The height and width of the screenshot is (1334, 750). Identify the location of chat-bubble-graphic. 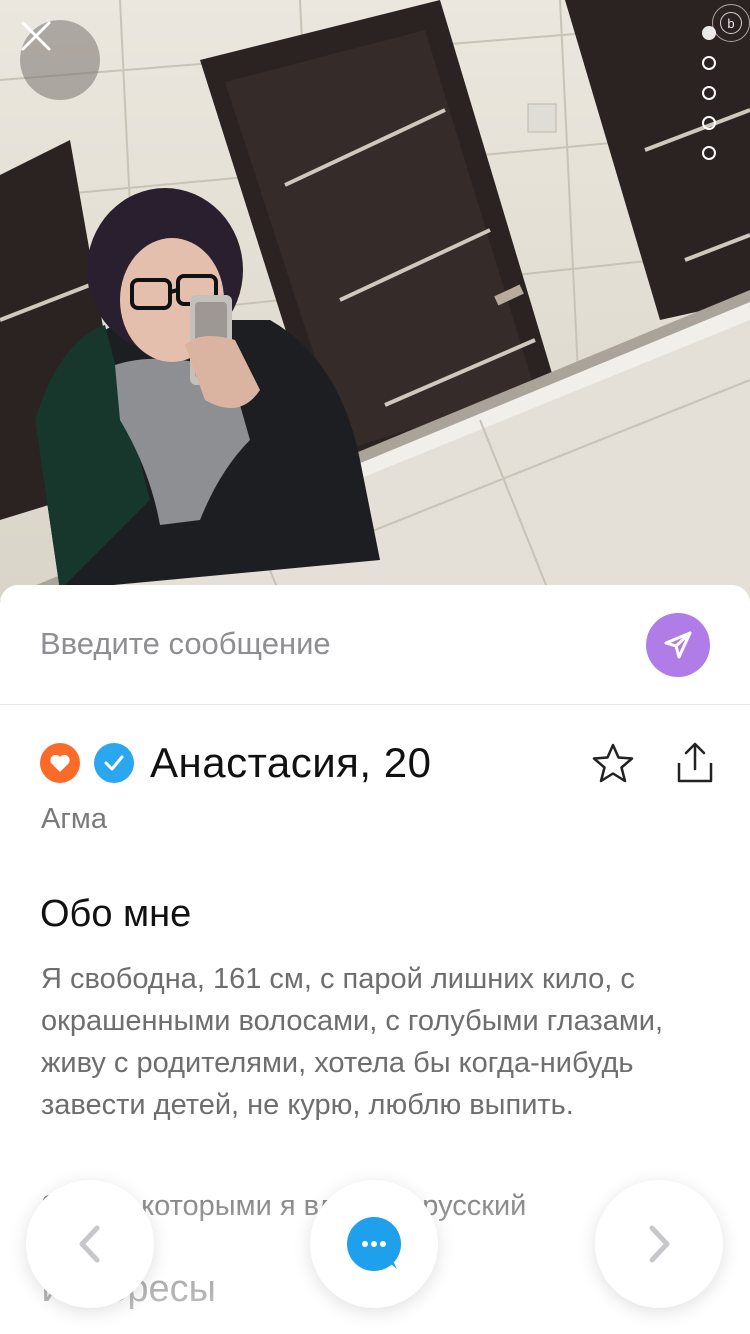
(379, 1255).